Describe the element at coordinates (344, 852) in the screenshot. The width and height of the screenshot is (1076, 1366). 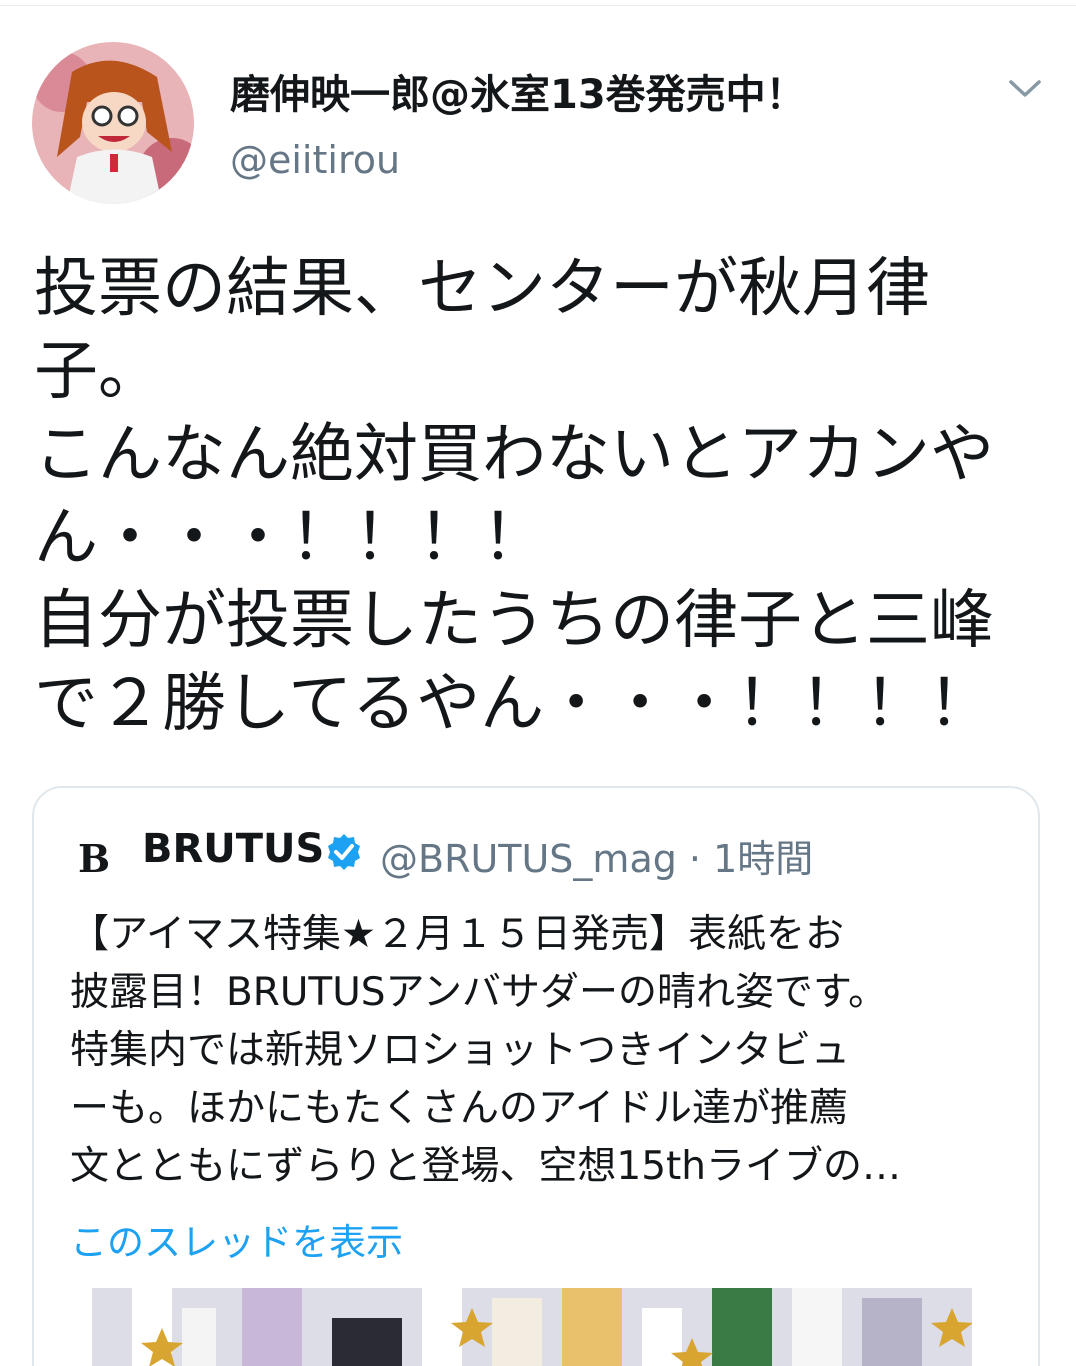
I see `verified-badge-icon` at that location.